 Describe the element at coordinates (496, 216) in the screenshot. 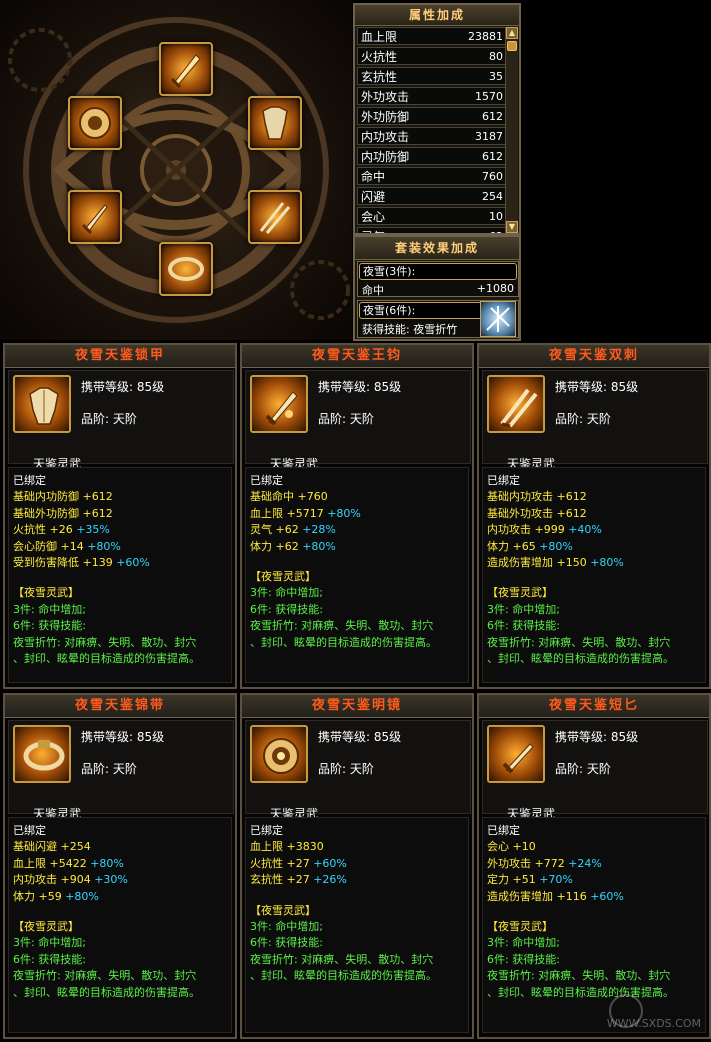

I see `attribute-value: 10` at that location.